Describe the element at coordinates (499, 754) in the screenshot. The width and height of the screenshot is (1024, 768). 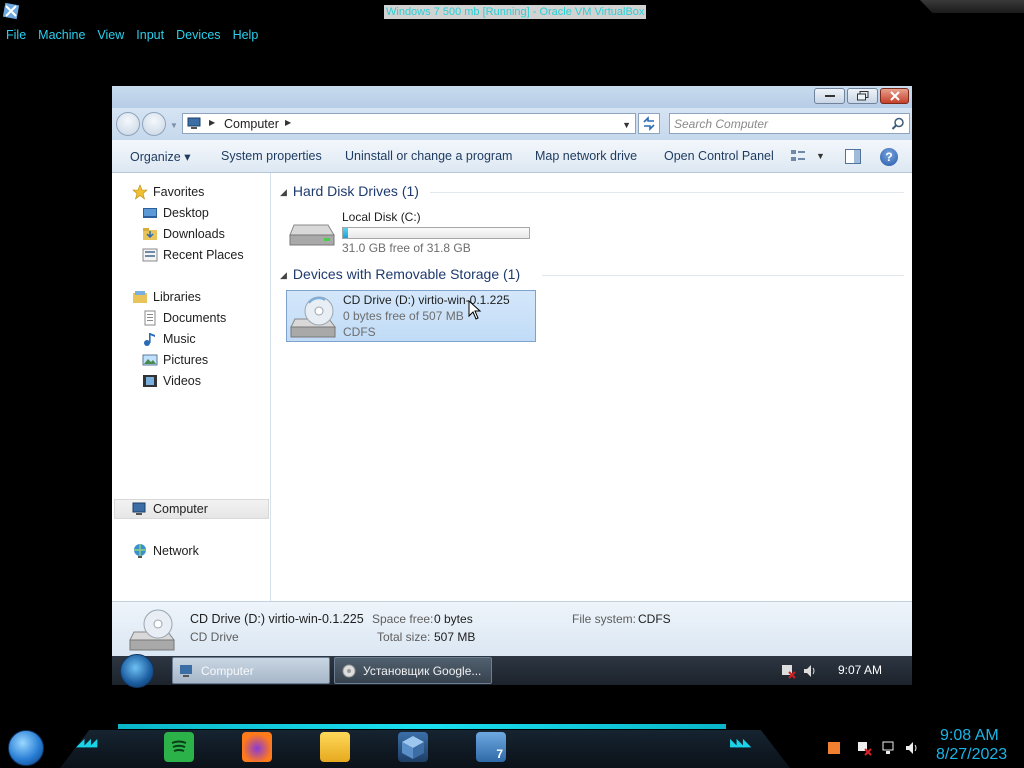
I see `vbox-badge: 7` at that location.